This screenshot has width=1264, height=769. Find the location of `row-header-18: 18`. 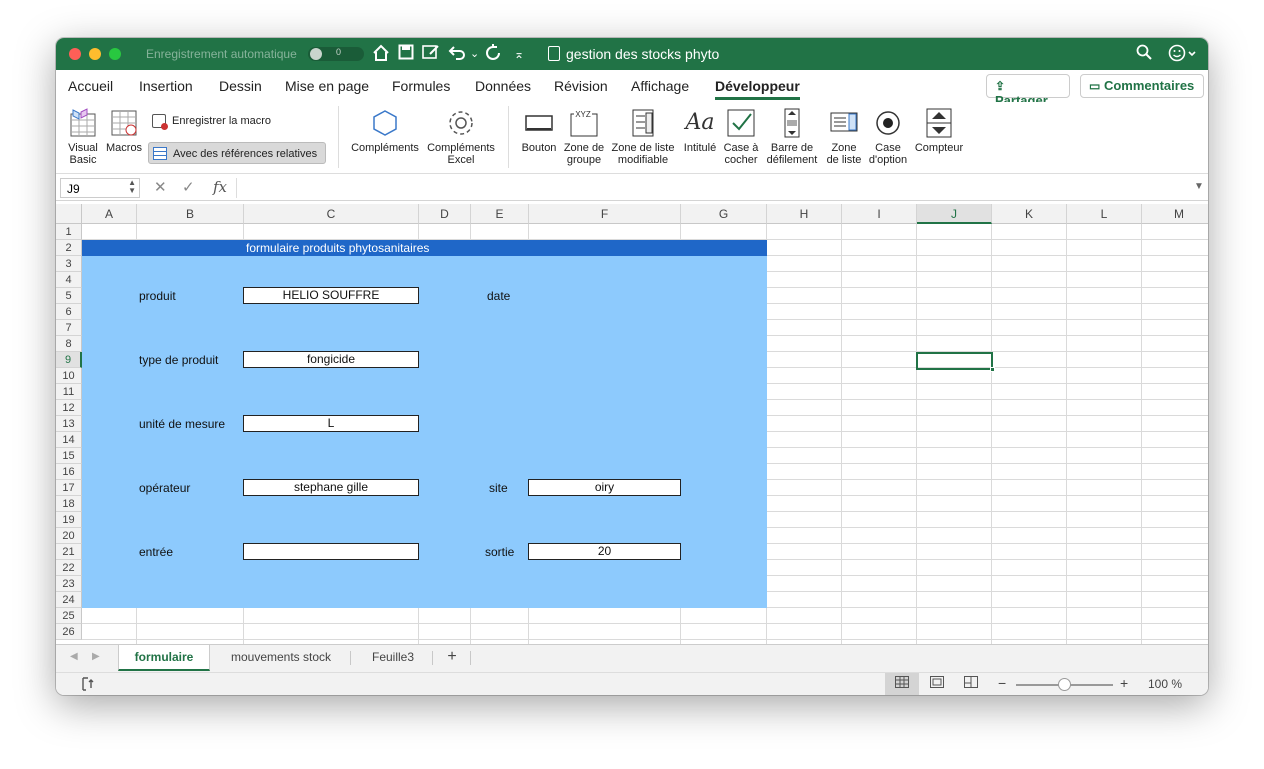

row-header-18: 18 is located at coordinates (69, 504).